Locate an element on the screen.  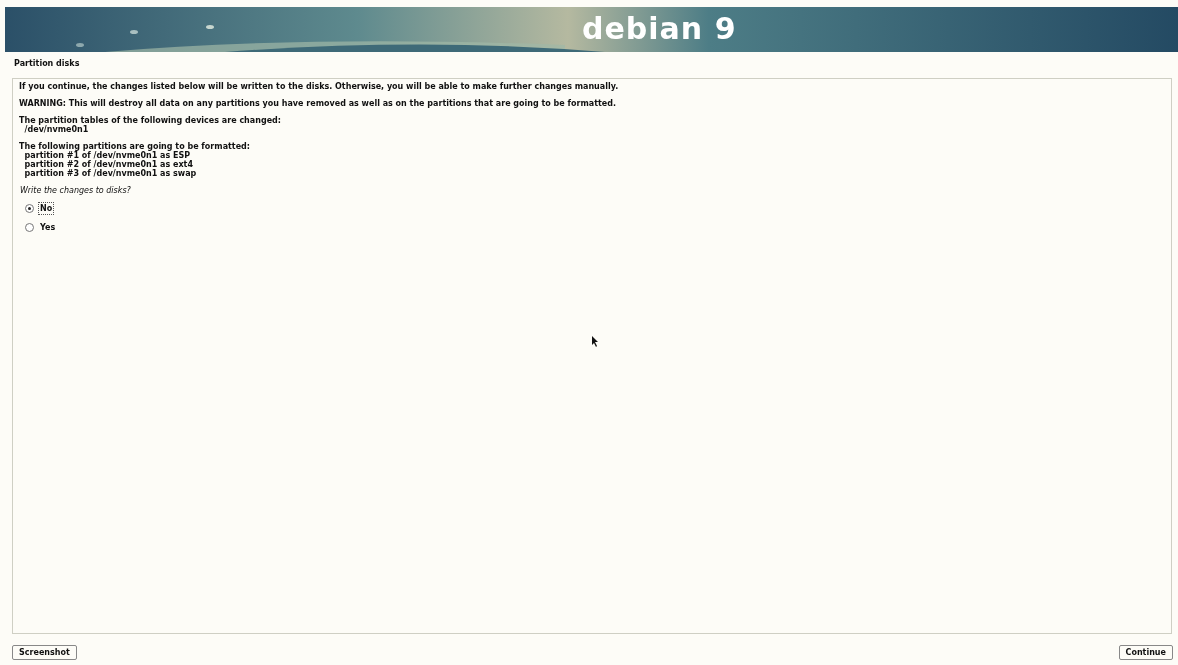
radio-label: Yes is located at coordinates (48, 227).